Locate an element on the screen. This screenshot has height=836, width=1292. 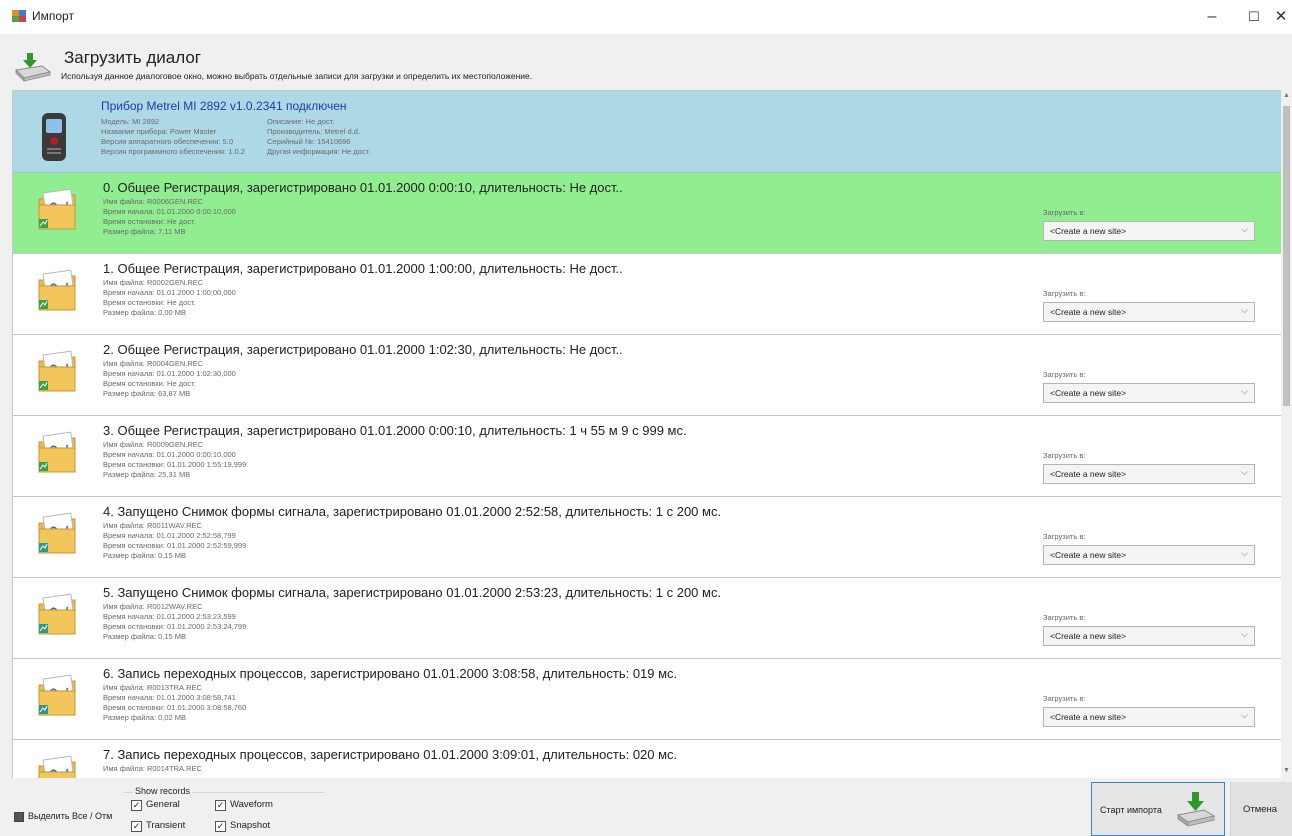
dialog-title: Загрузить диалог is located at coordinates (132, 57).